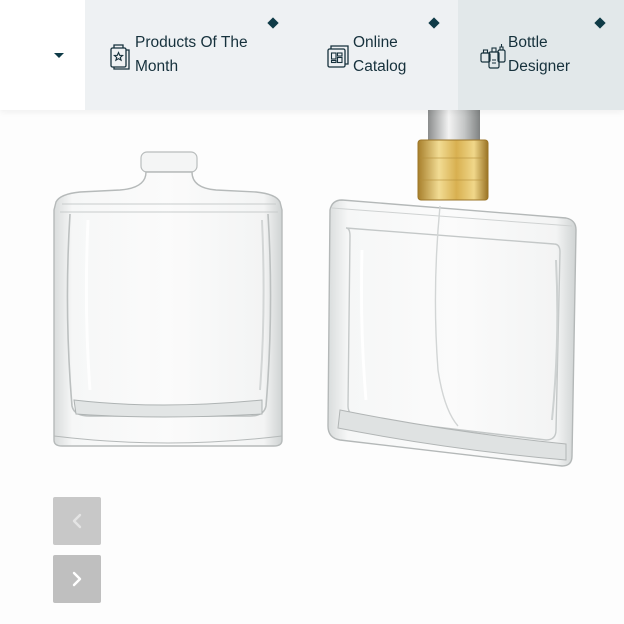  I want to click on slider-prev-button, so click(77, 521).